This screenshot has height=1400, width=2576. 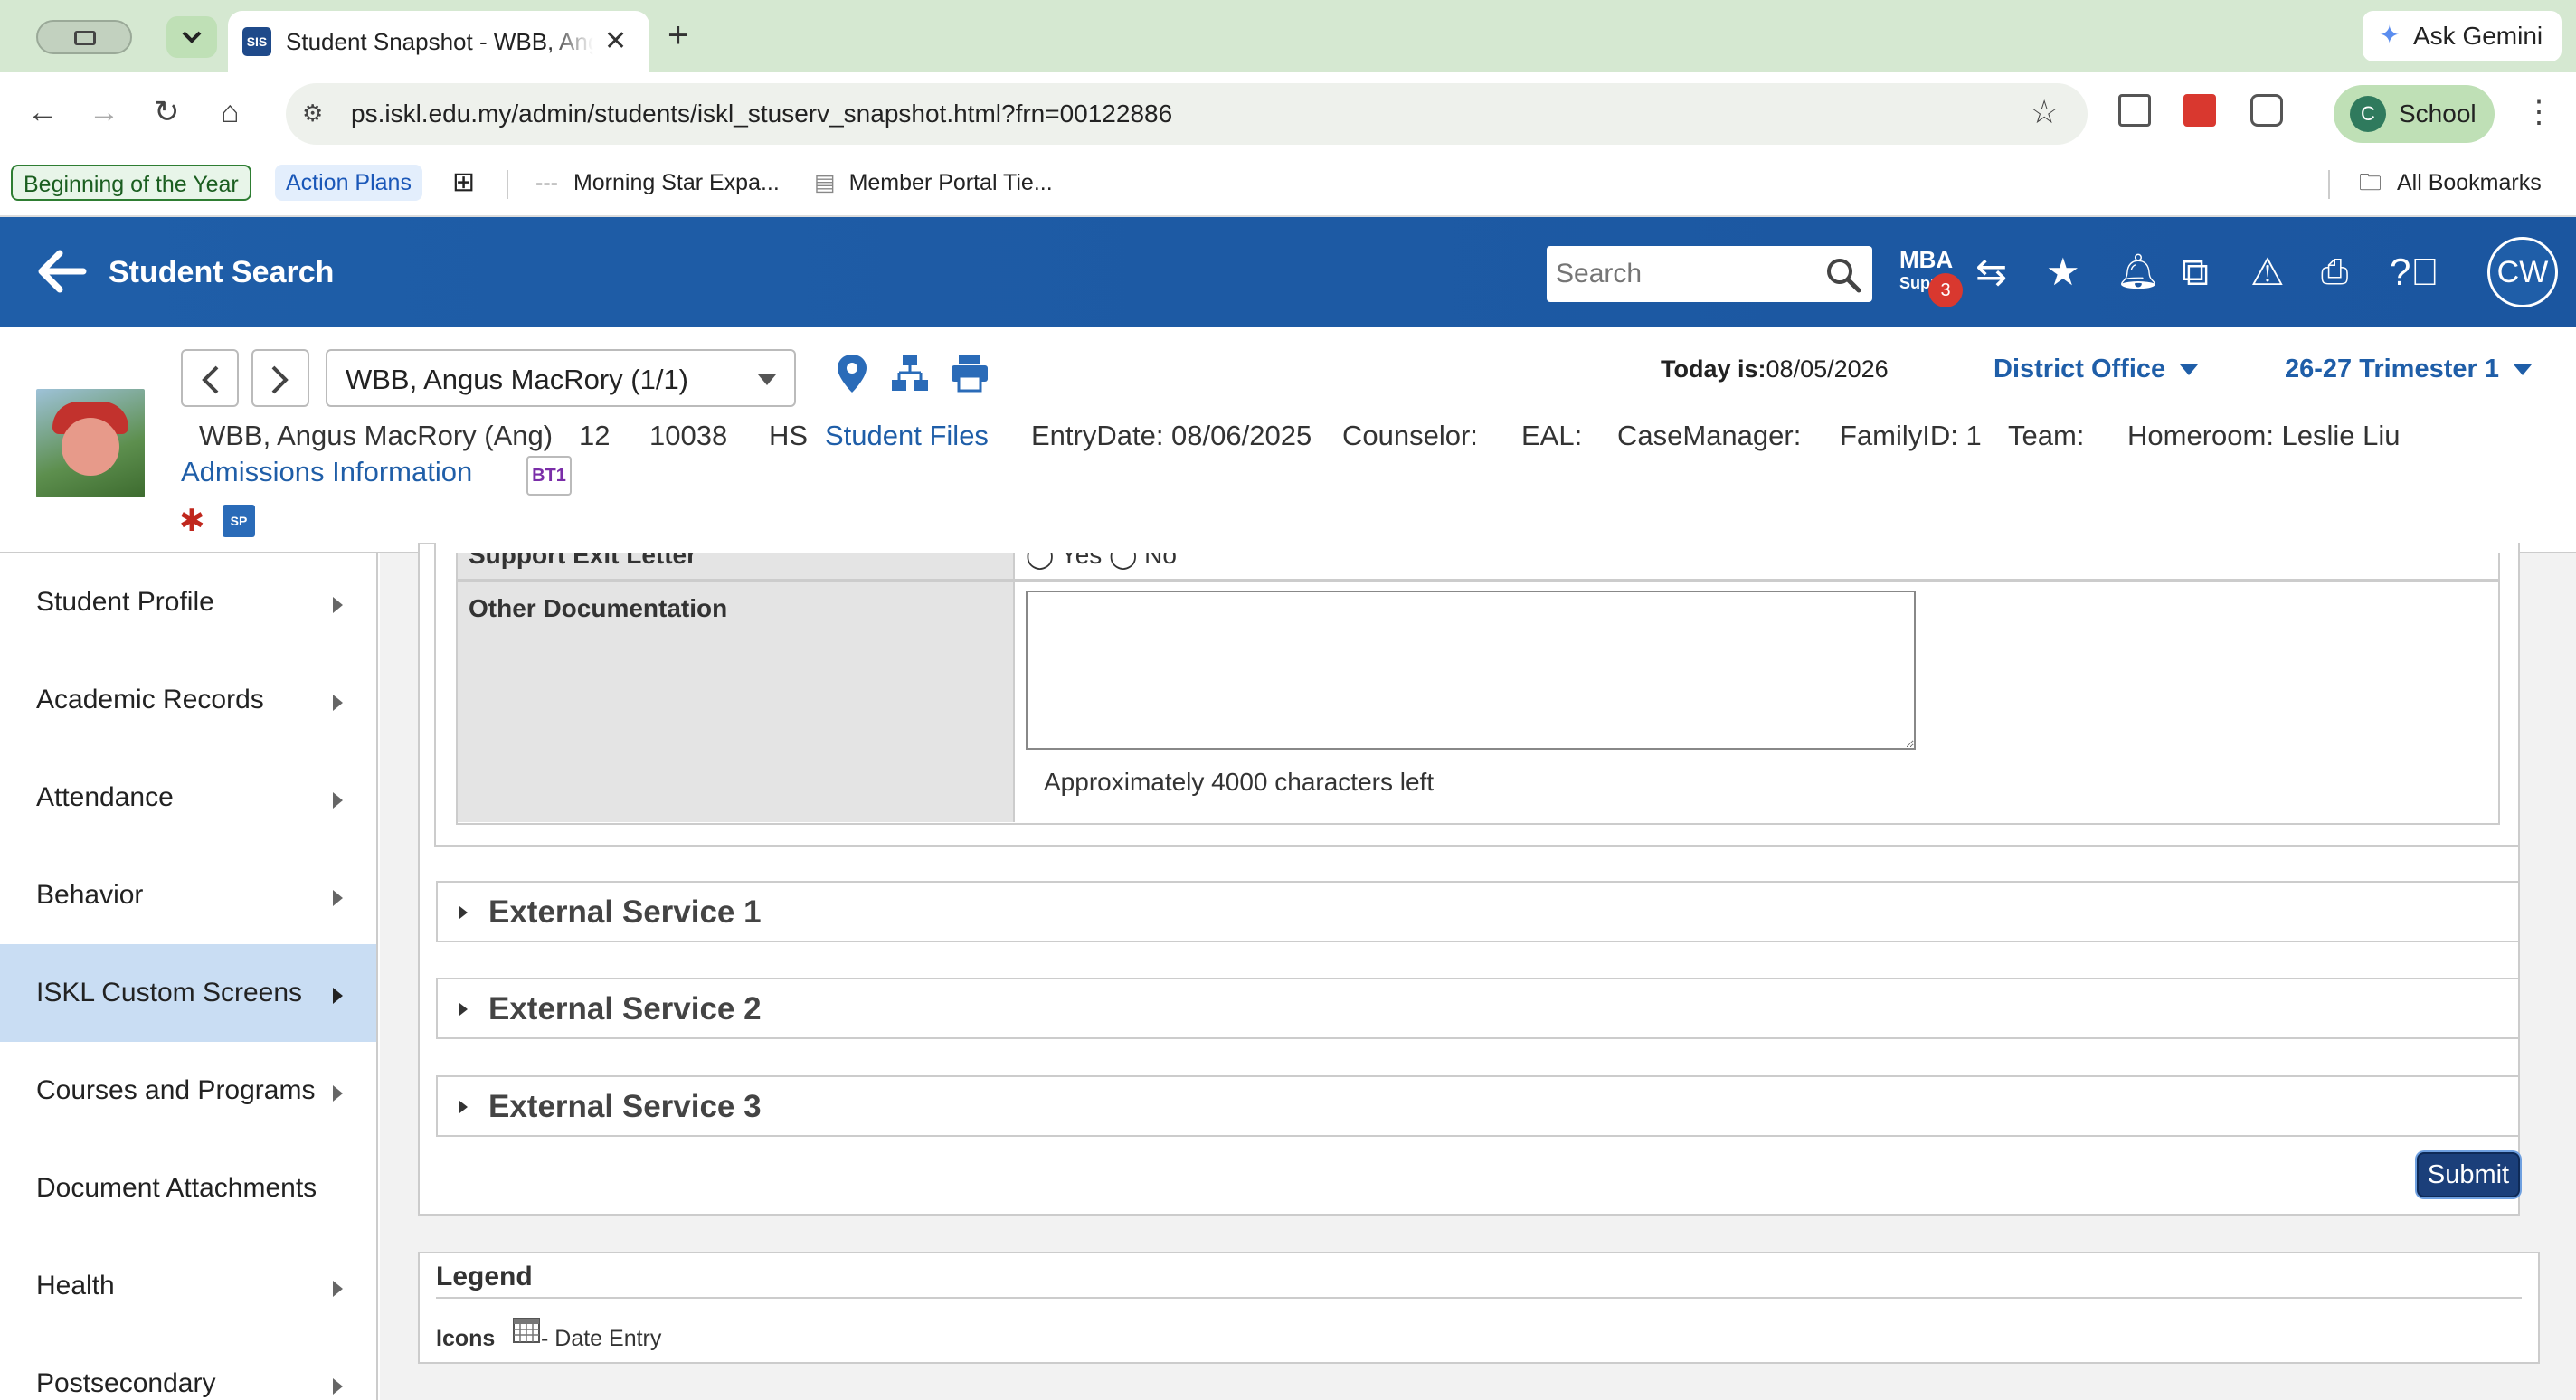 I want to click on next-student-button, so click(x=280, y=378).